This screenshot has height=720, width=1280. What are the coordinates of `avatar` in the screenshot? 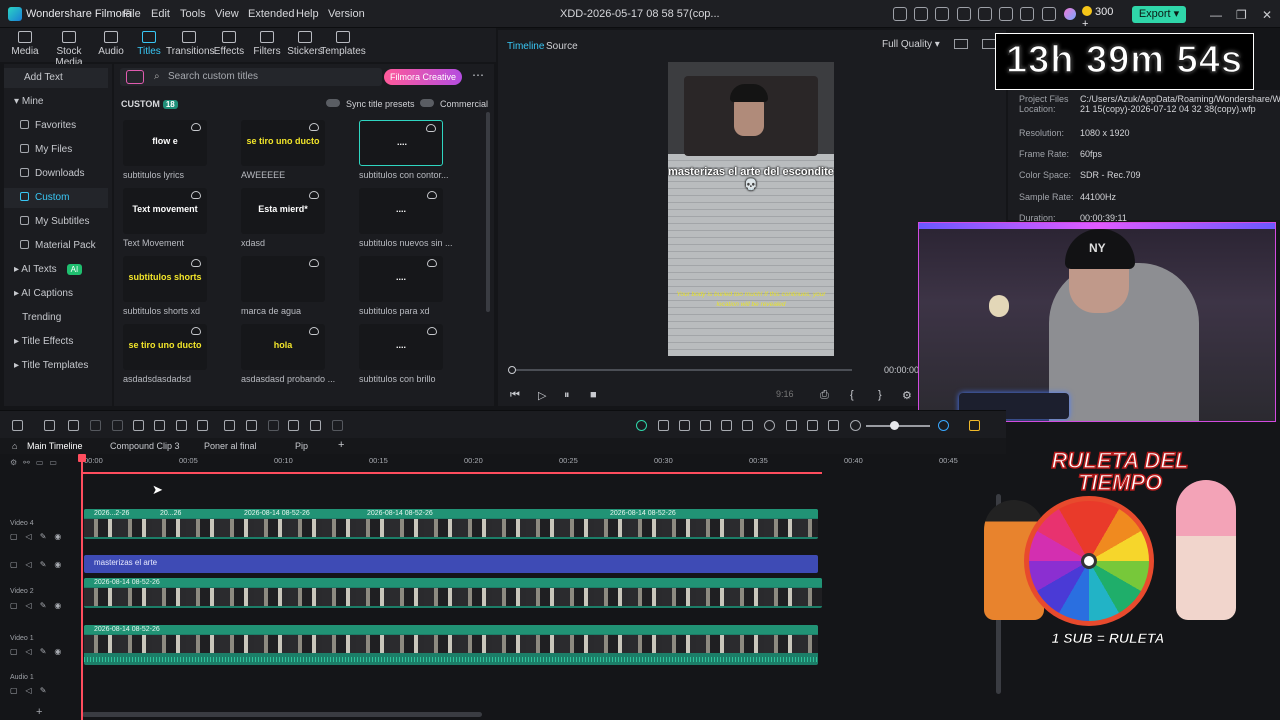 It's located at (1070, 14).